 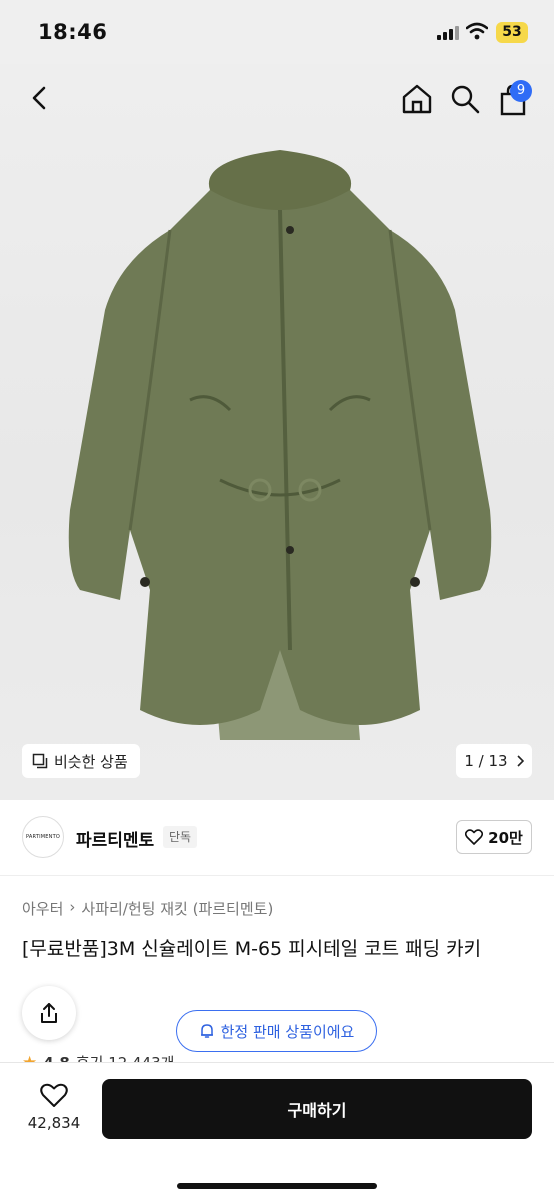 I want to click on brand-row: PARTIMENTO 파르티멘토 단독 20만, so click(x=277, y=838).